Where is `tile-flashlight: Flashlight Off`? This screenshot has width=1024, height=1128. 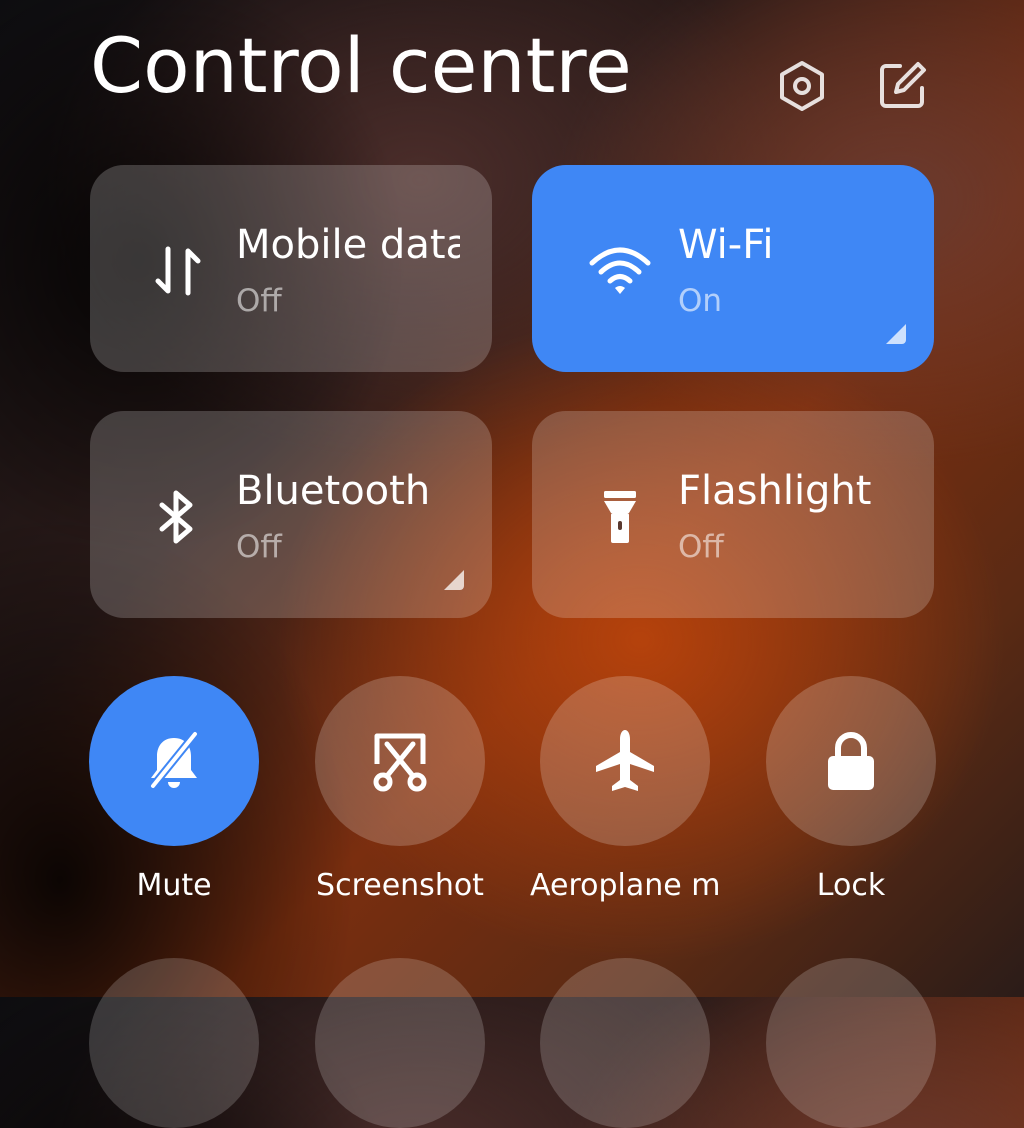 tile-flashlight: Flashlight Off is located at coordinates (733, 514).